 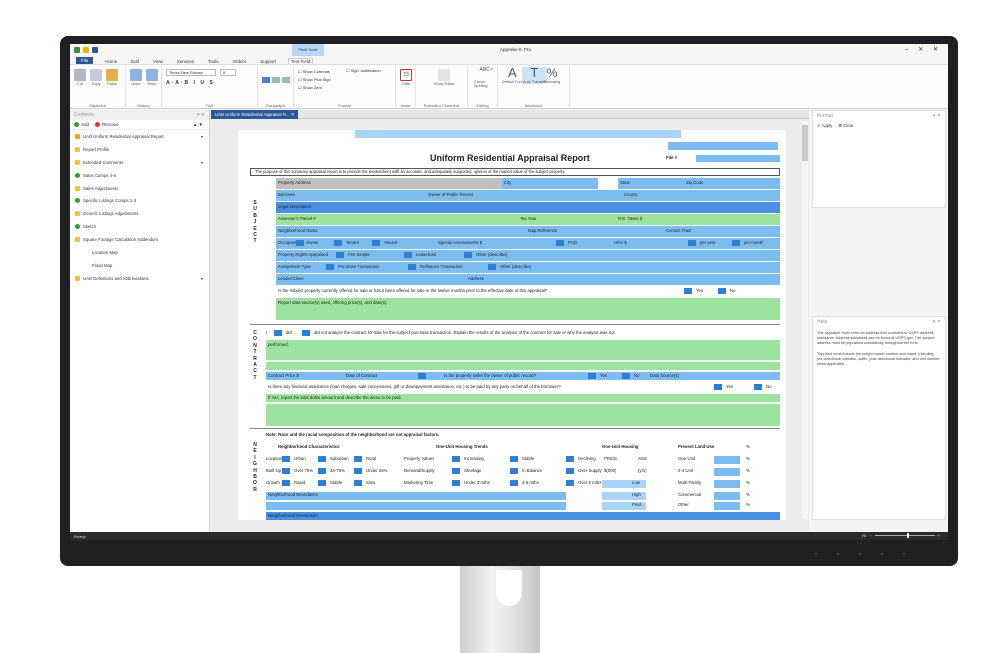 What do you see at coordinates (80, 77) in the screenshot?
I see `cut-button: Cut` at bounding box center [80, 77].